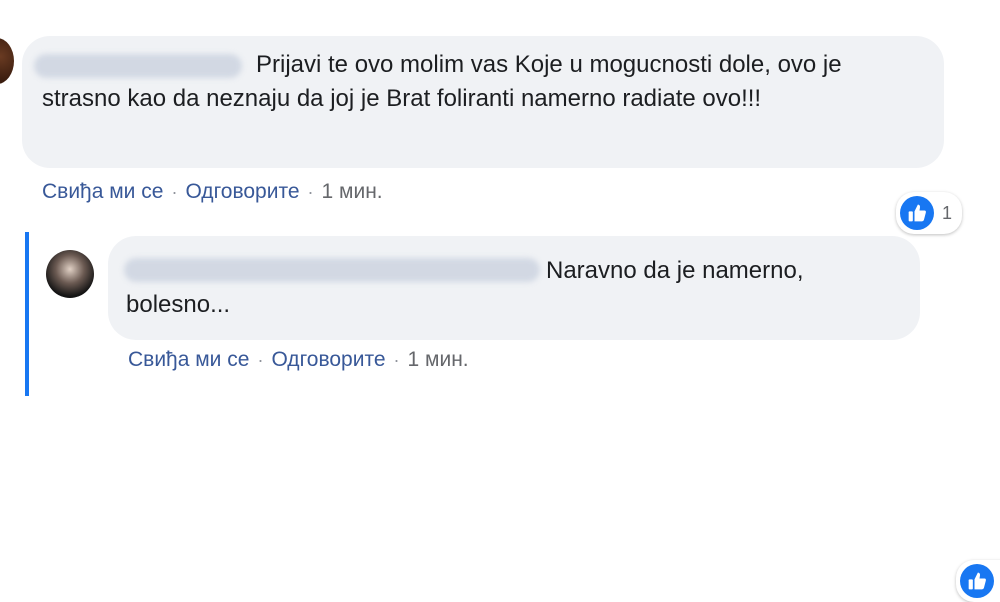 The width and height of the screenshot is (1000, 602). I want to click on reaction-count: 1, so click(947, 213).